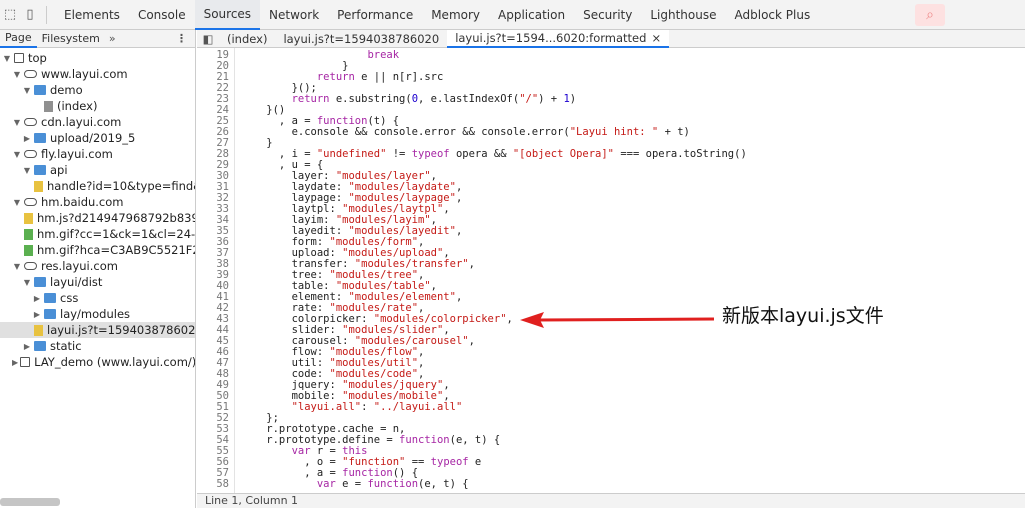  Describe the element at coordinates (531, 15) in the screenshot. I see `tab-application: Application` at that location.